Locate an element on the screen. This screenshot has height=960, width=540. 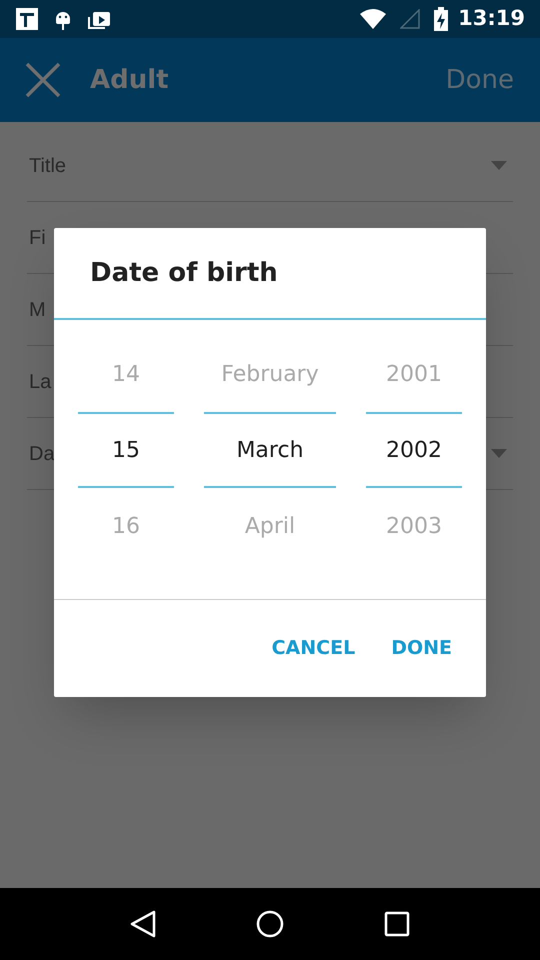
form-field: Title is located at coordinates (270, 166).